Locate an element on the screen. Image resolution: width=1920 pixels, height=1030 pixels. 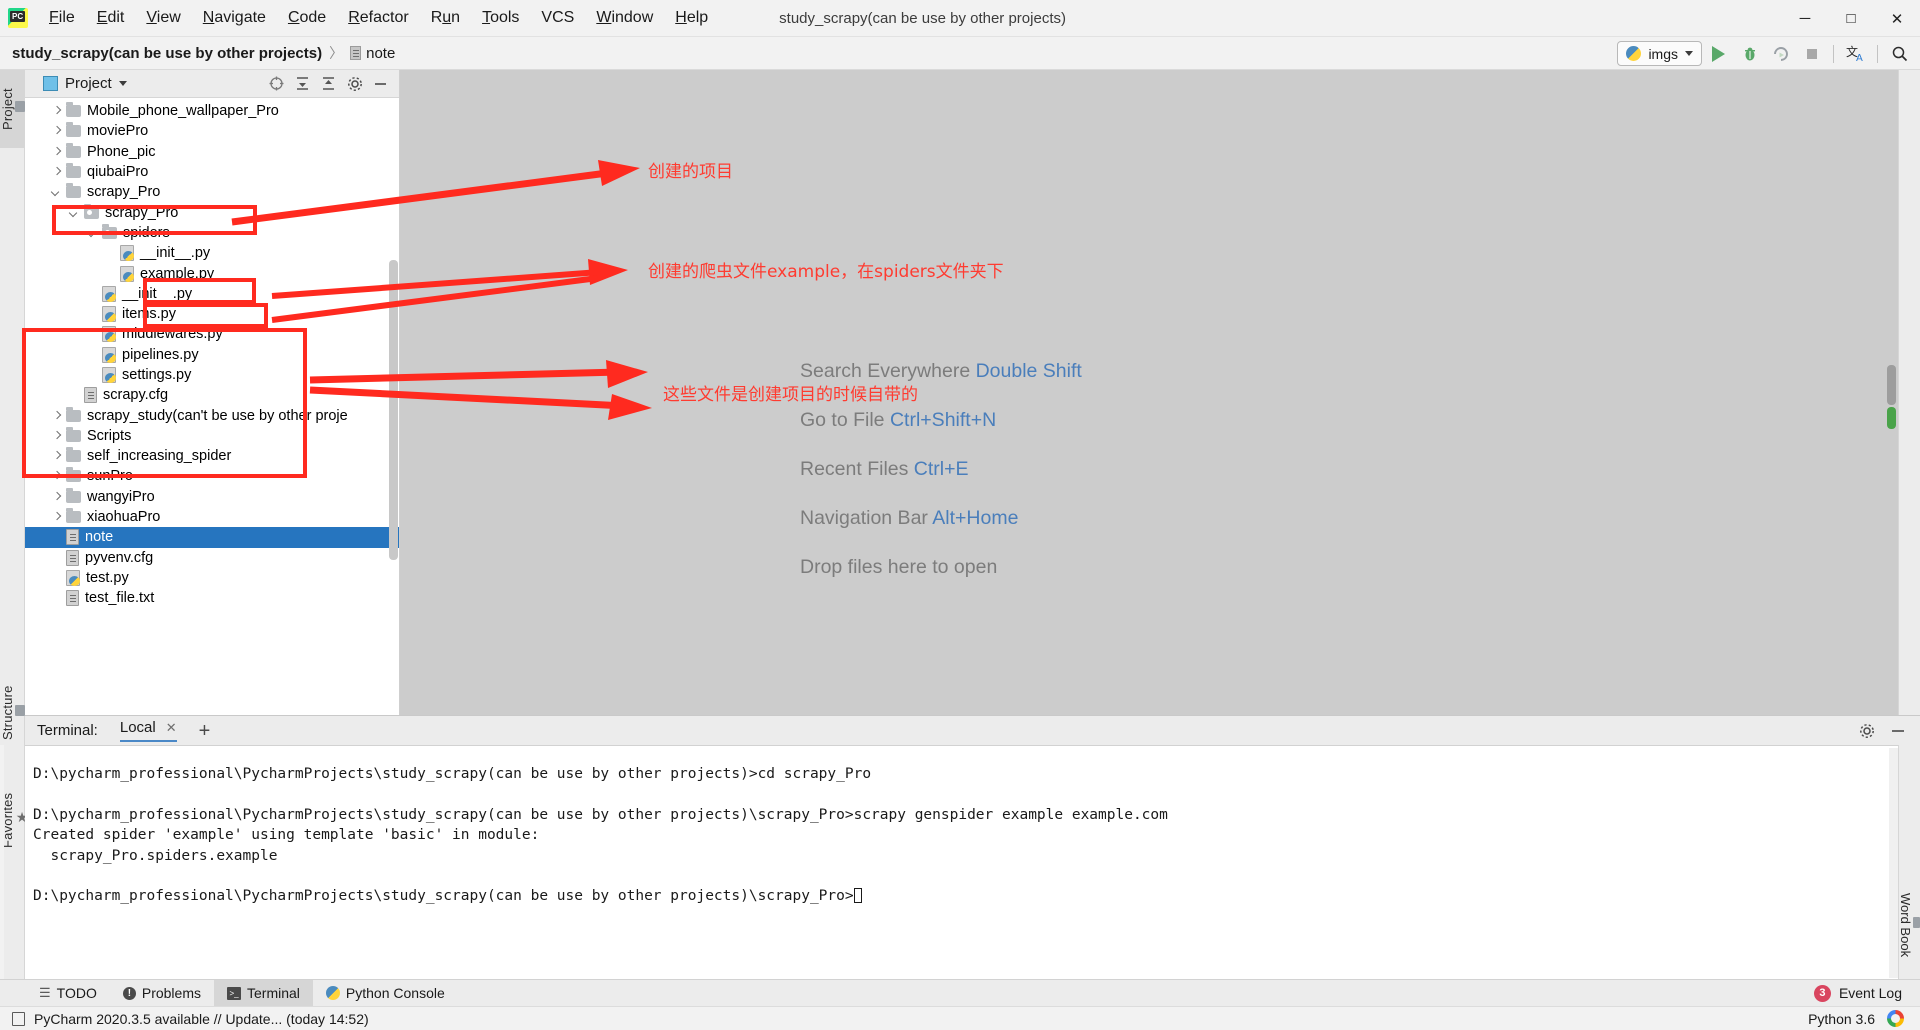
menu-view: View is located at coordinates (163, 18).